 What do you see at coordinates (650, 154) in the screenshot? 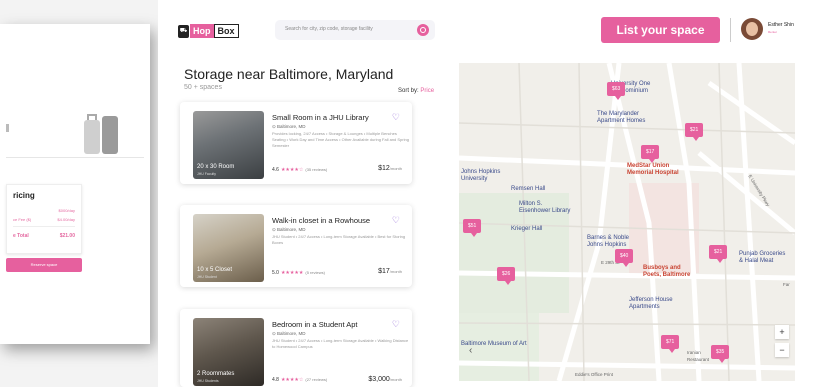
I see `price-pin: $17` at bounding box center [650, 154].